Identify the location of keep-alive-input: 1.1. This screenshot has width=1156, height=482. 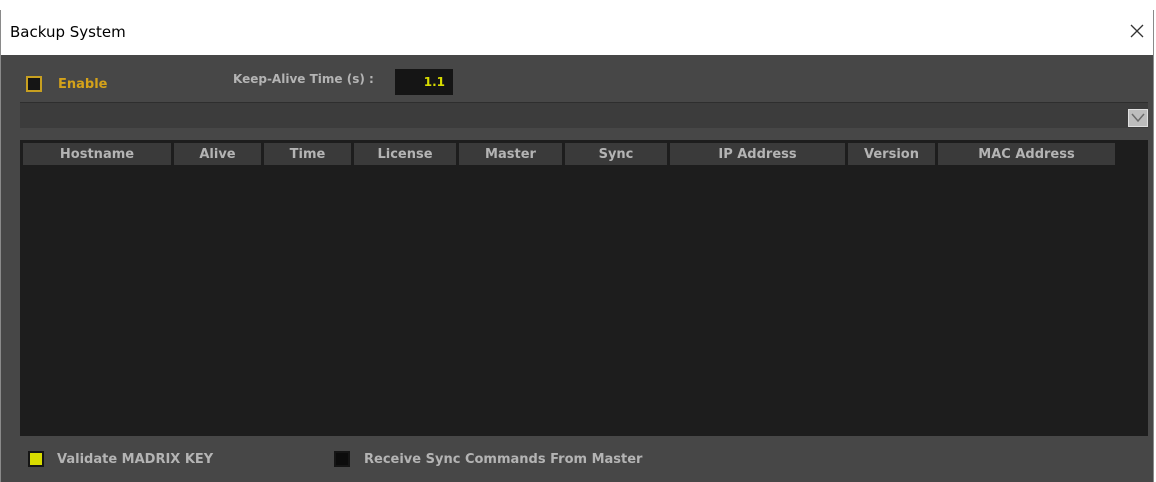
(424, 82).